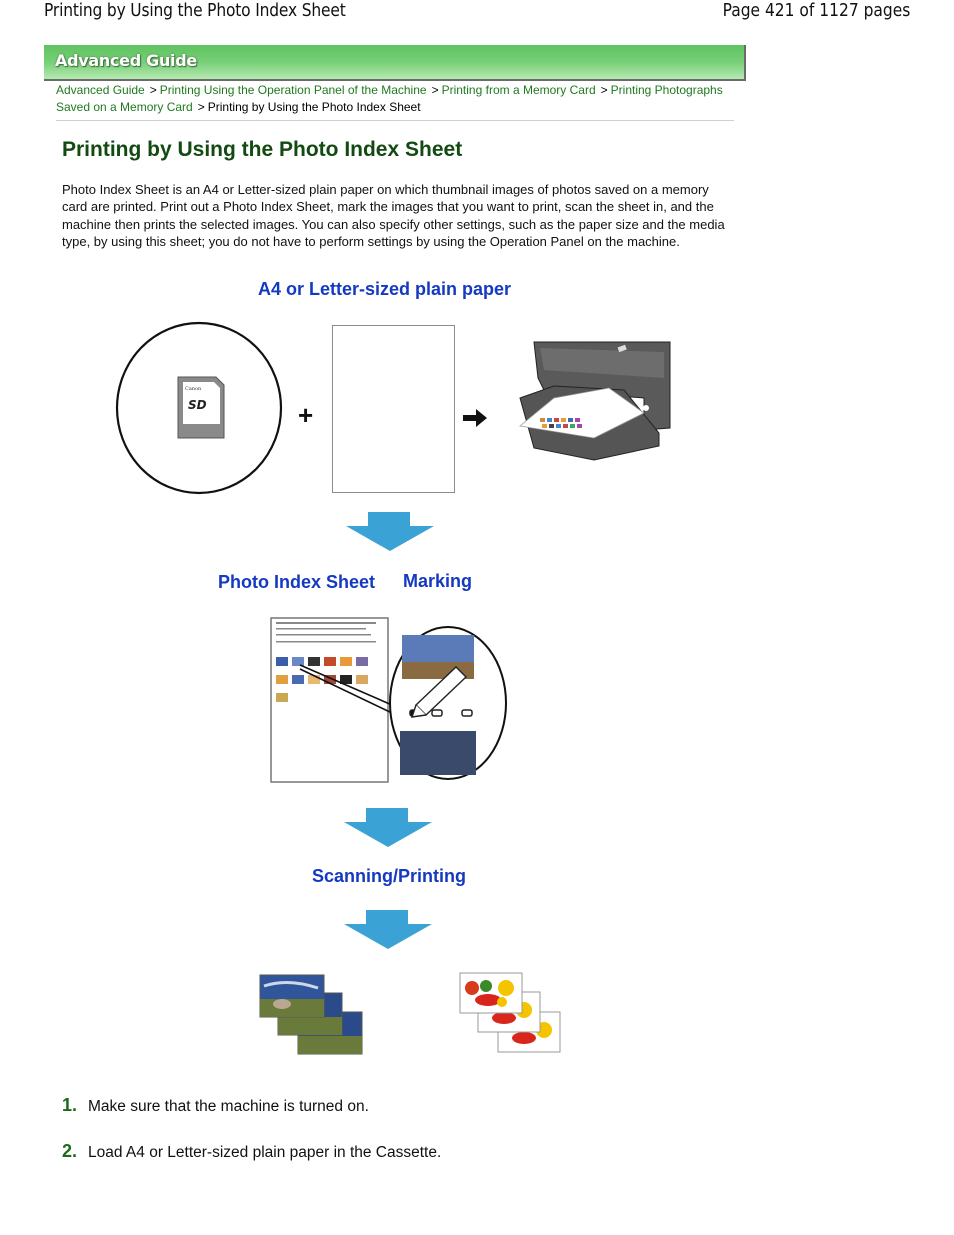  I want to click on caption-marking: Marking, so click(438, 581).